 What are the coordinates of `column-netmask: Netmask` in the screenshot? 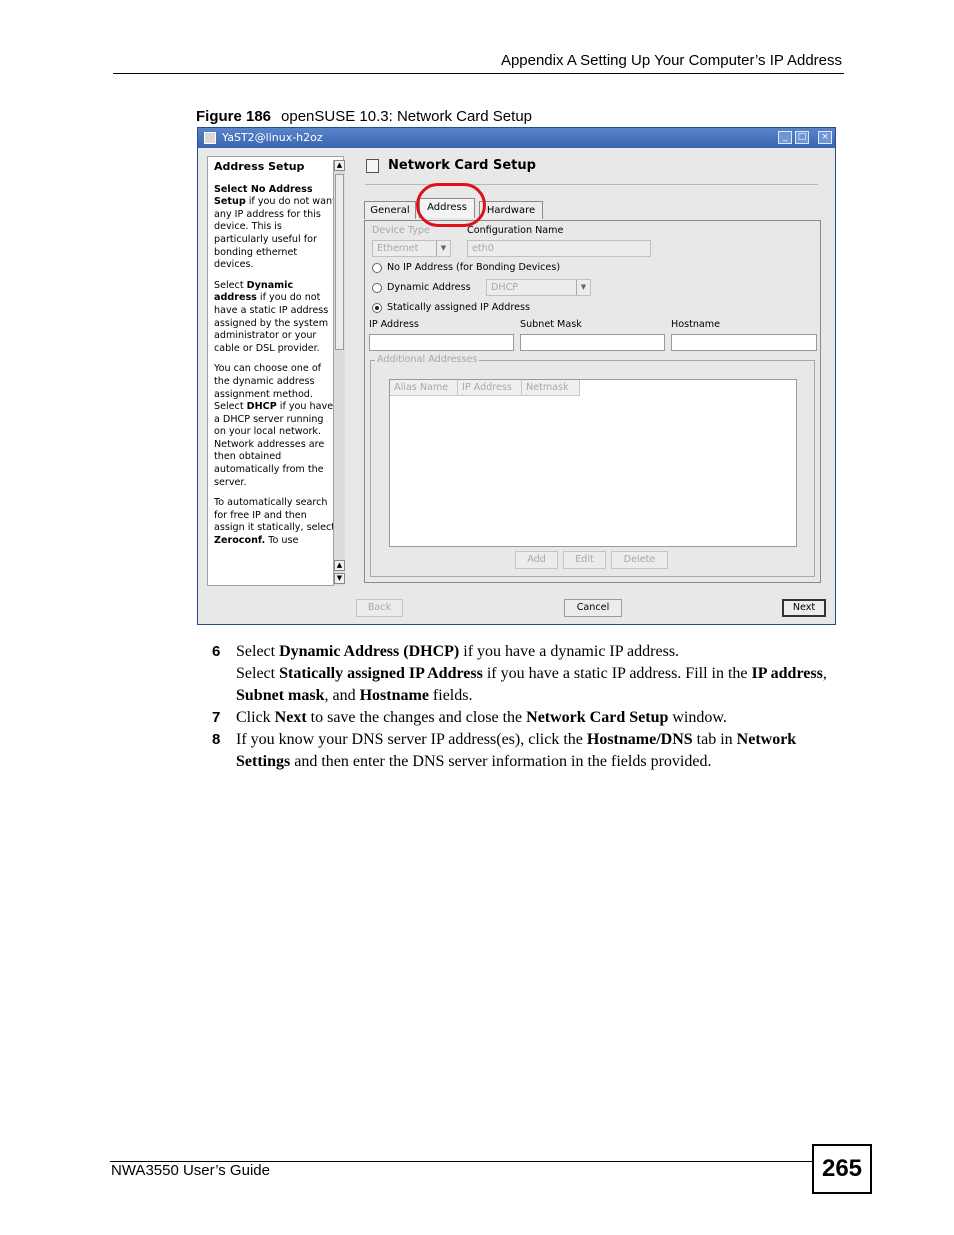 It's located at (551, 388).